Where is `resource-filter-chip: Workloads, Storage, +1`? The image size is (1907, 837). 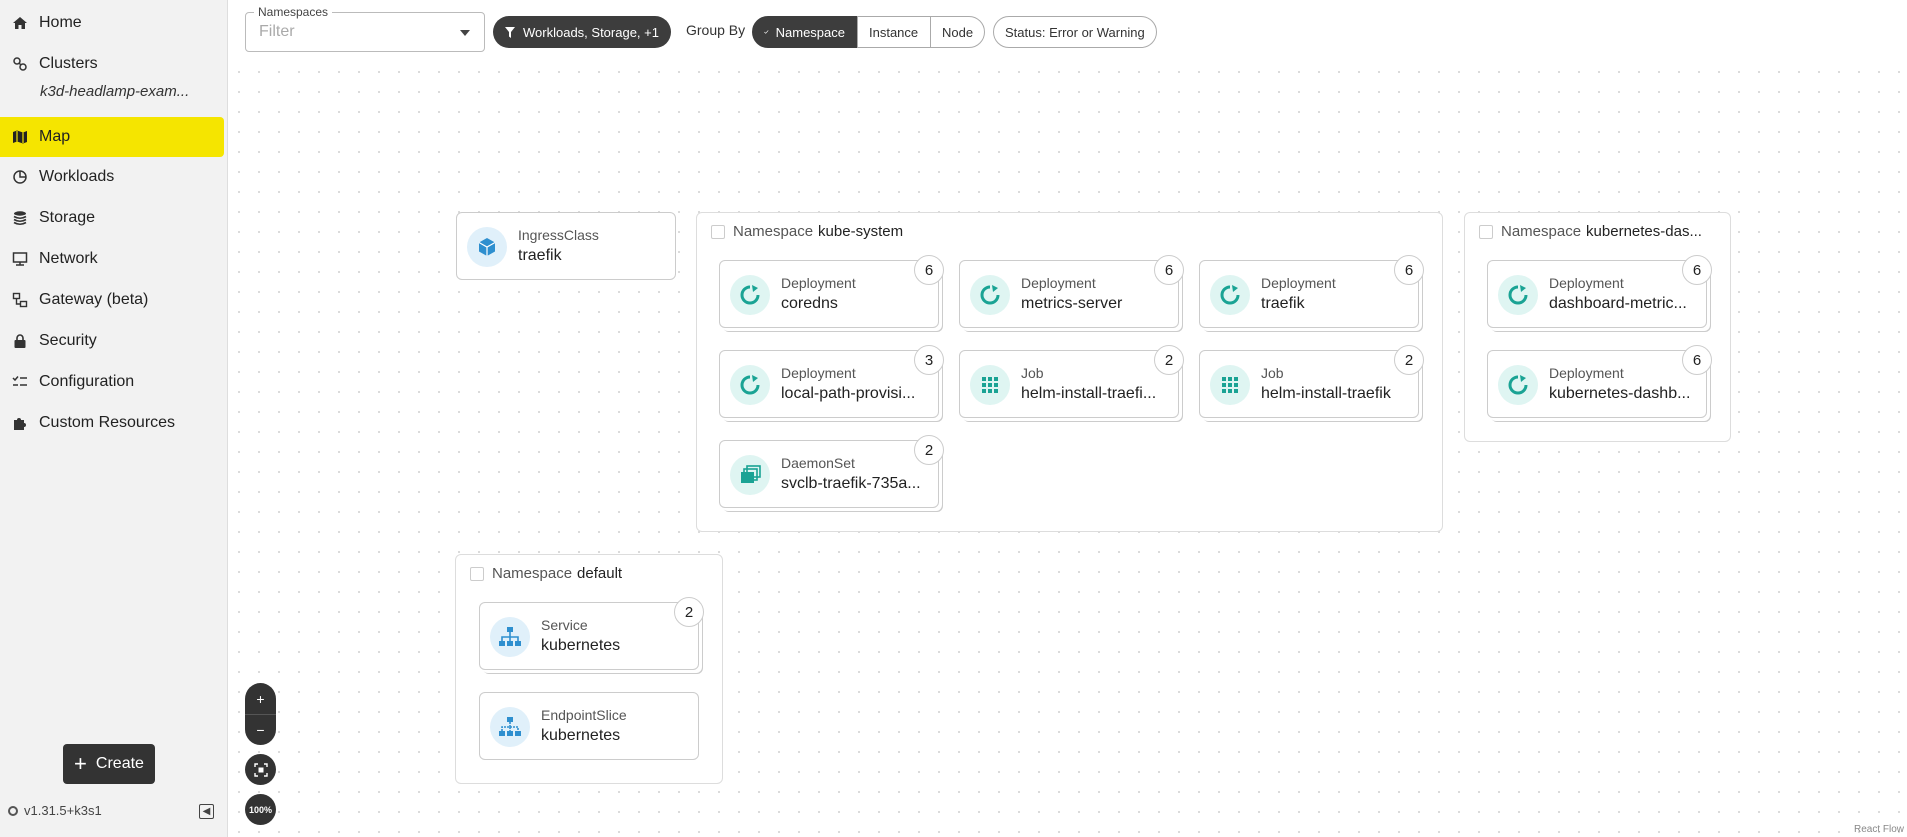 resource-filter-chip: Workloads, Storage, +1 is located at coordinates (582, 32).